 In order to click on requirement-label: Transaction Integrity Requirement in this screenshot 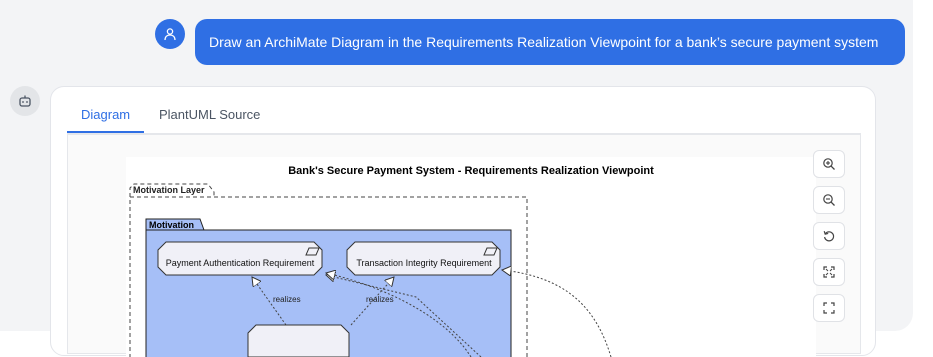, I will do `click(424, 263)`.